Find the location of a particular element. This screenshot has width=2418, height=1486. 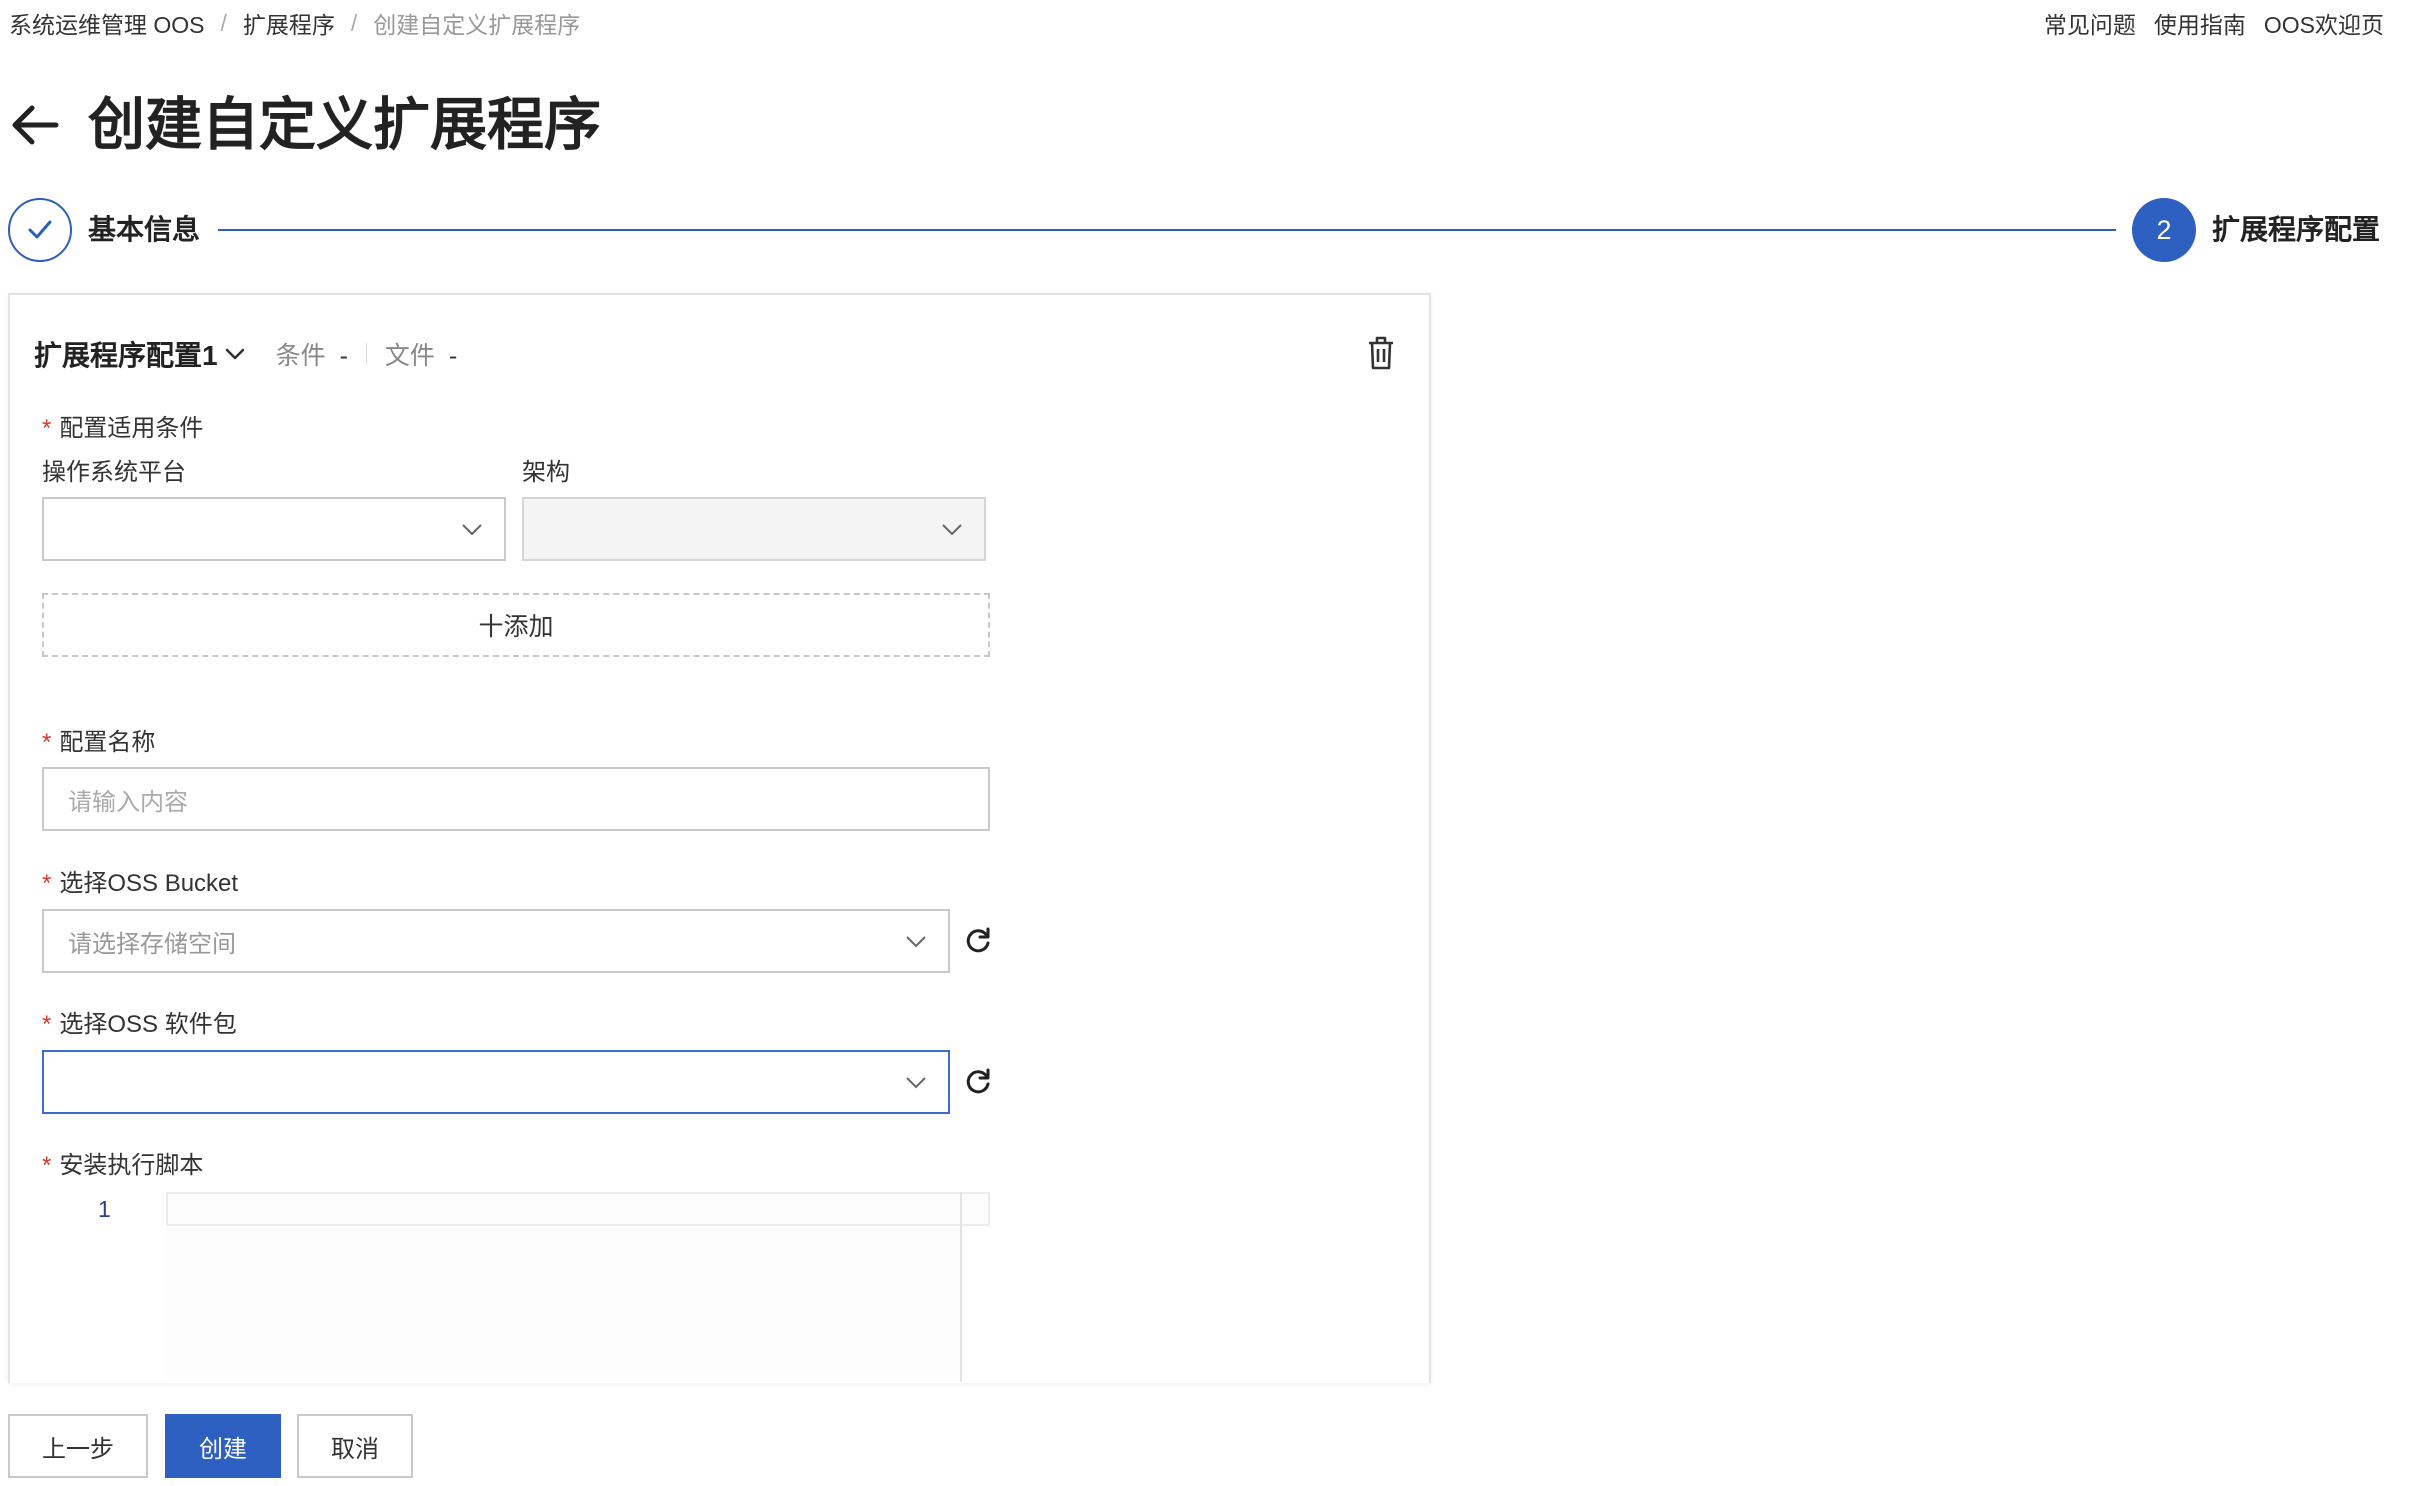

guide-link: 使用指南 is located at coordinates (2200, 23).